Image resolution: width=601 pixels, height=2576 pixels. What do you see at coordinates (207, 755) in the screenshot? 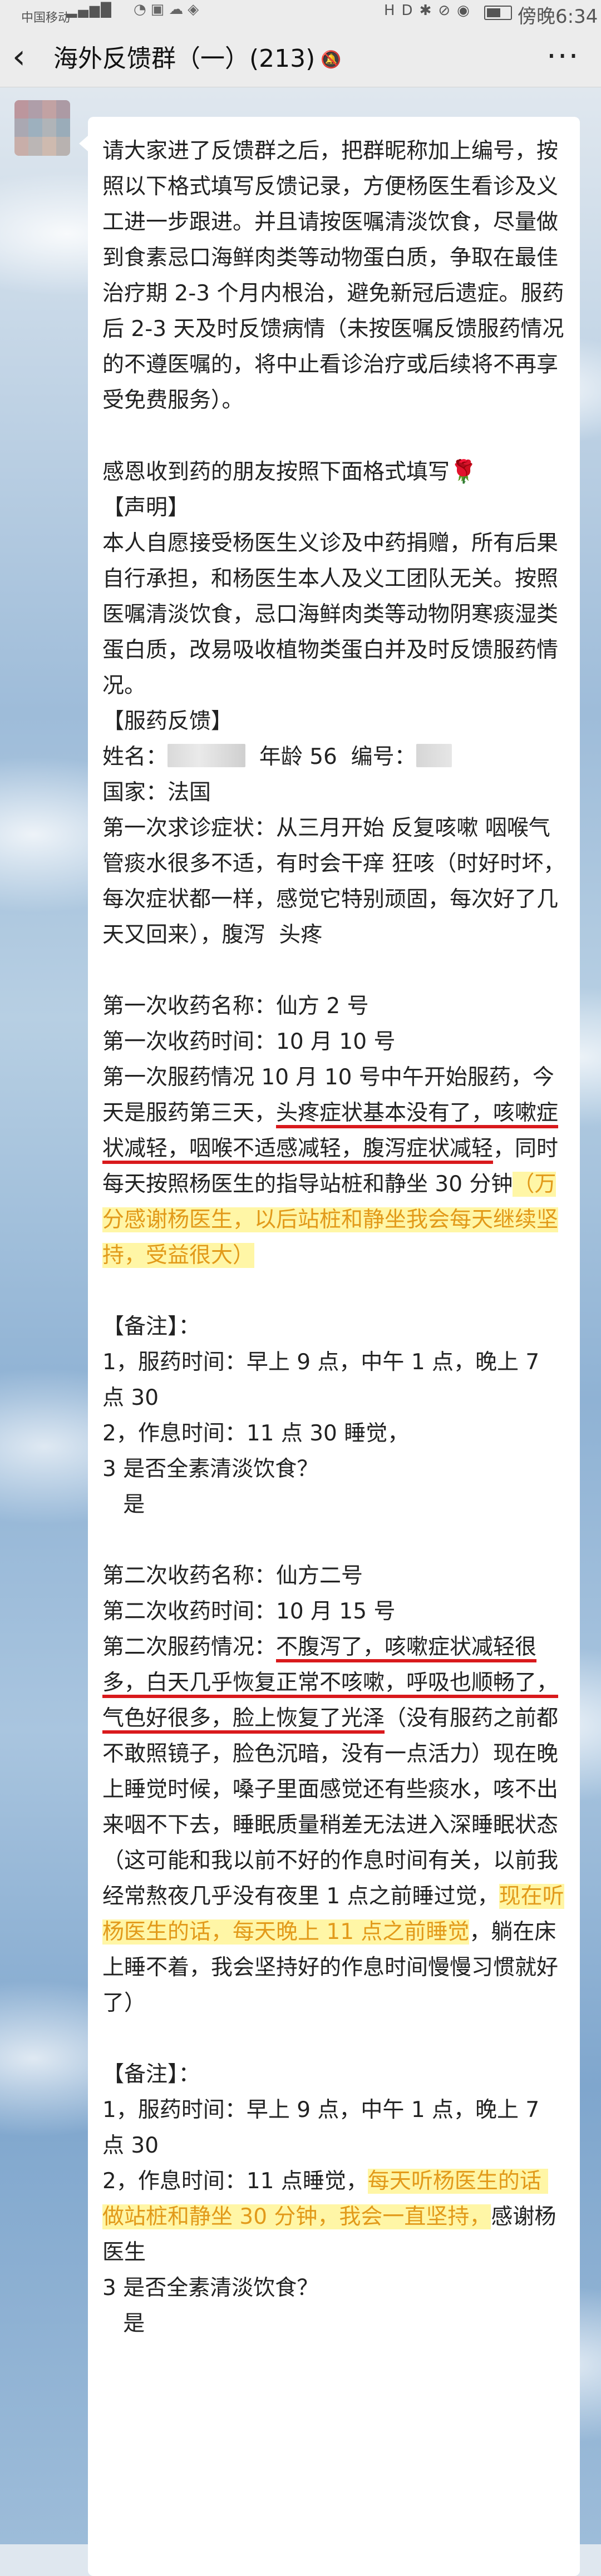
I see `redacted-name` at bounding box center [207, 755].